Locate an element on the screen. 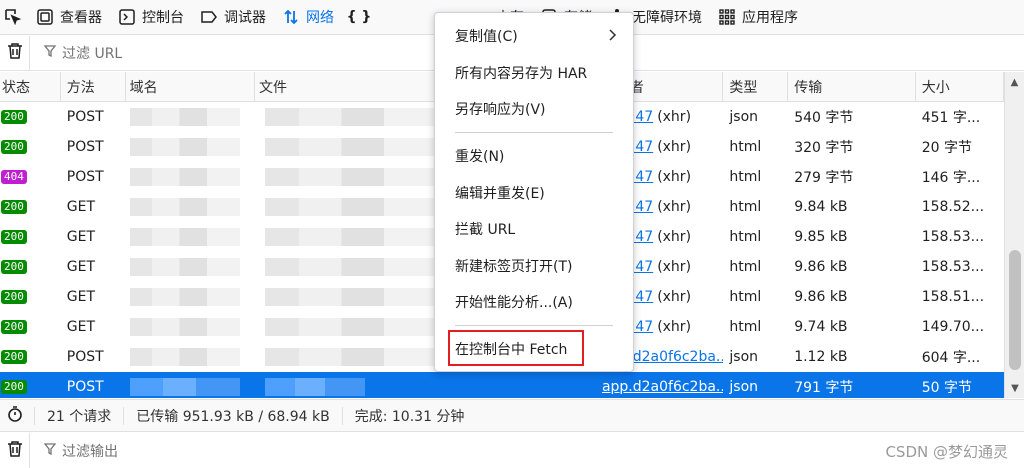 This screenshot has height=468, width=1024. menu-label: 所有内容另存为 HAR is located at coordinates (521, 74).